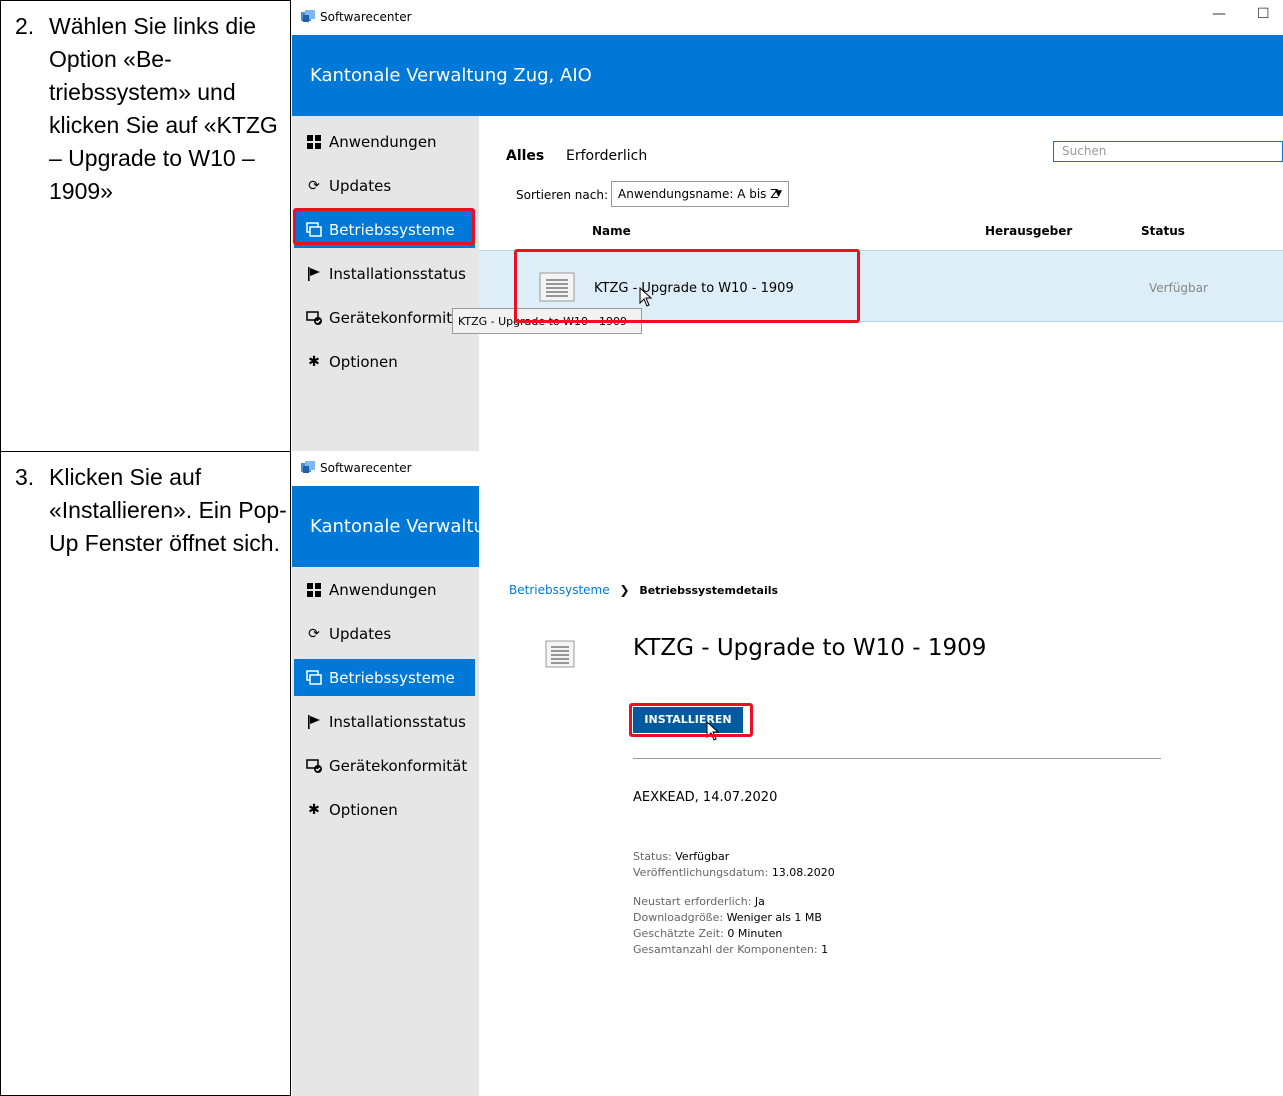 The image size is (1283, 1096). I want to click on divider, so click(897, 758).